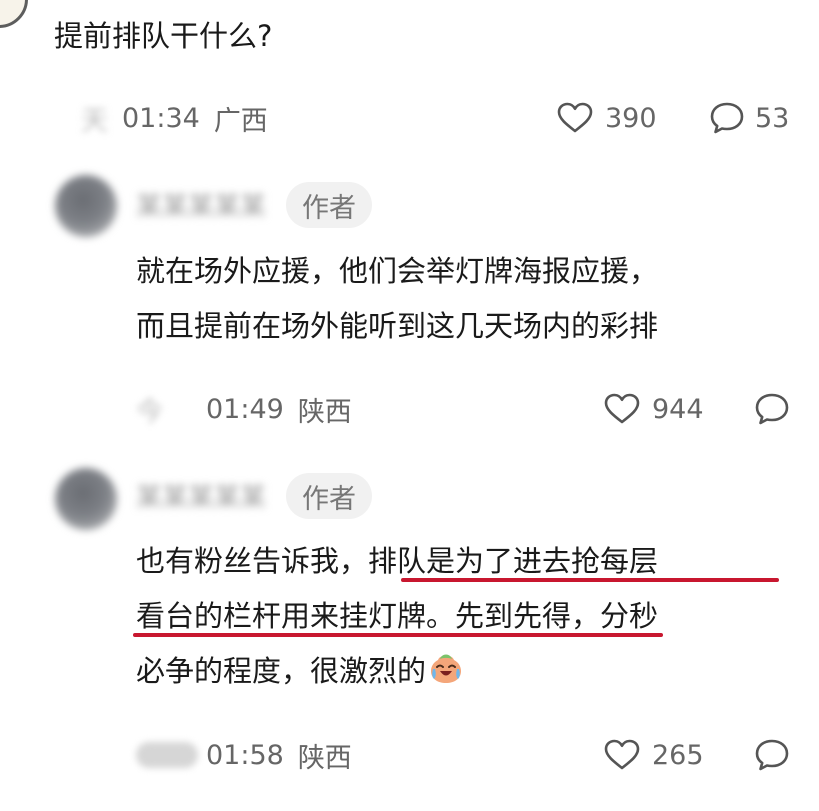 The width and height of the screenshot is (819, 811). What do you see at coordinates (397, 271) in the screenshot?
I see `reply-line: 就在场外应援，他们会举灯牌海报应援，` at bounding box center [397, 271].